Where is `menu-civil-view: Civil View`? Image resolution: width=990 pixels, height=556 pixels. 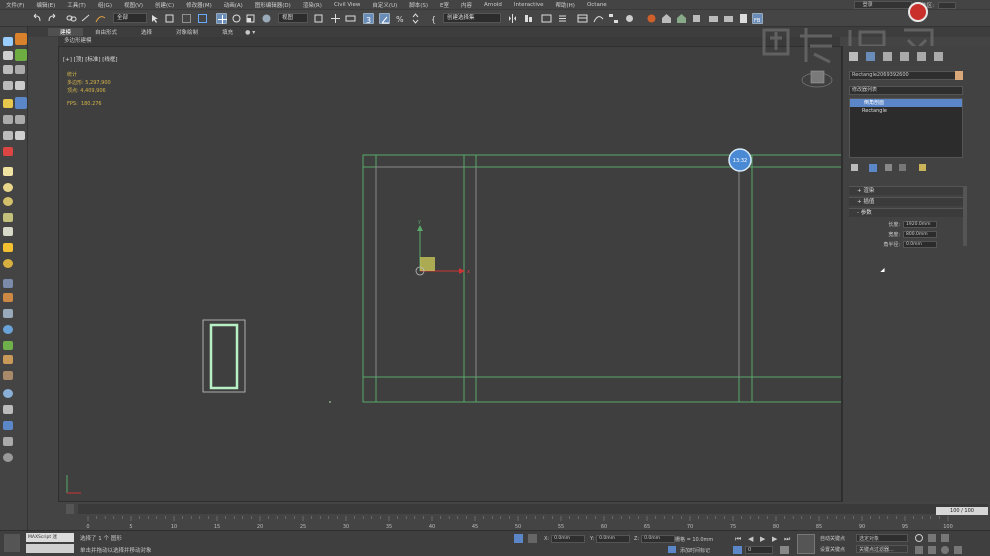
menu-civil-view: Civil View is located at coordinates (347, 5).